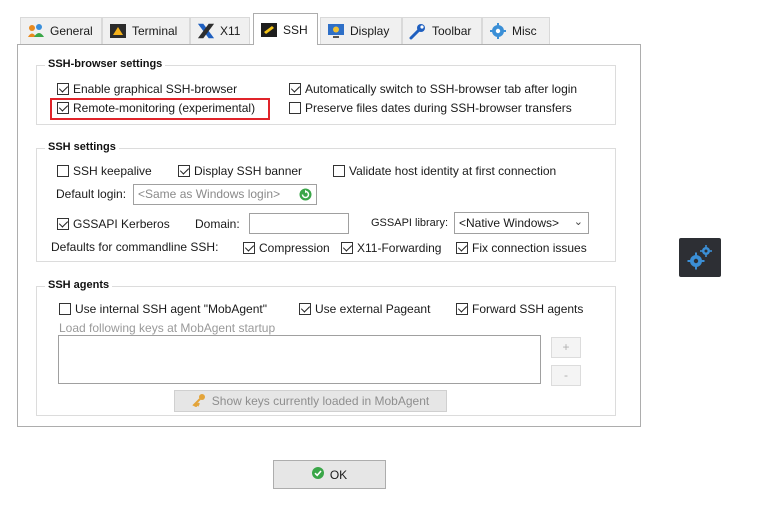 This screenshot has width=768, height=512. I want to click on default-login-input: <Same as Windows login>, so click(225, 194).